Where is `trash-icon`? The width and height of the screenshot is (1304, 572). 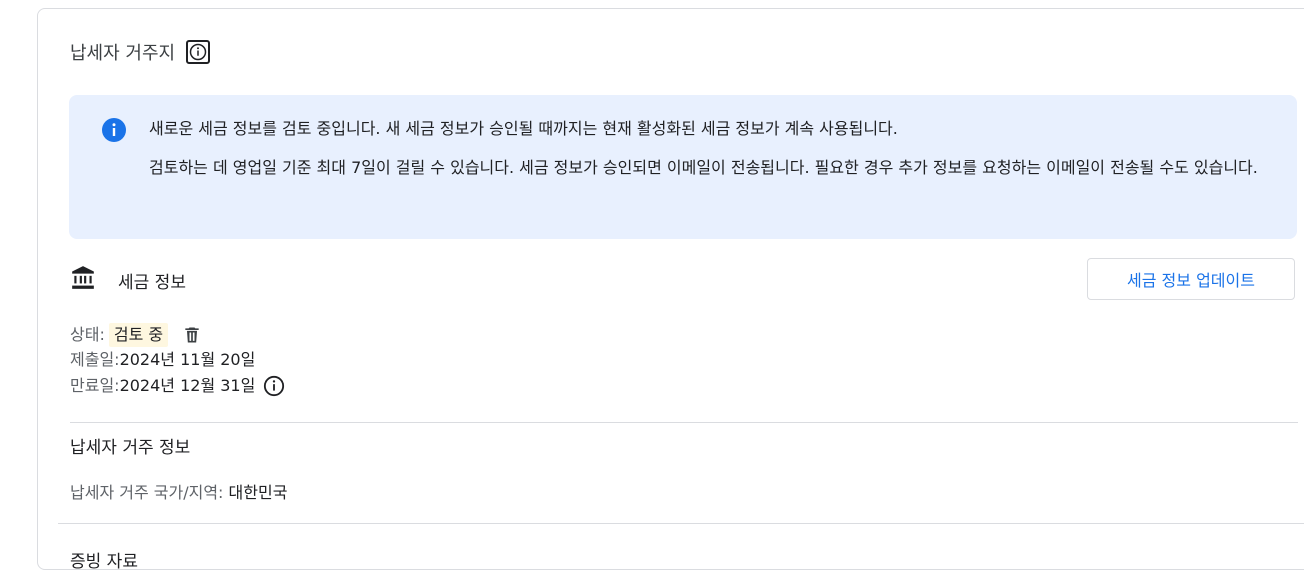
trash-icon is located at coordinates (192, 335).